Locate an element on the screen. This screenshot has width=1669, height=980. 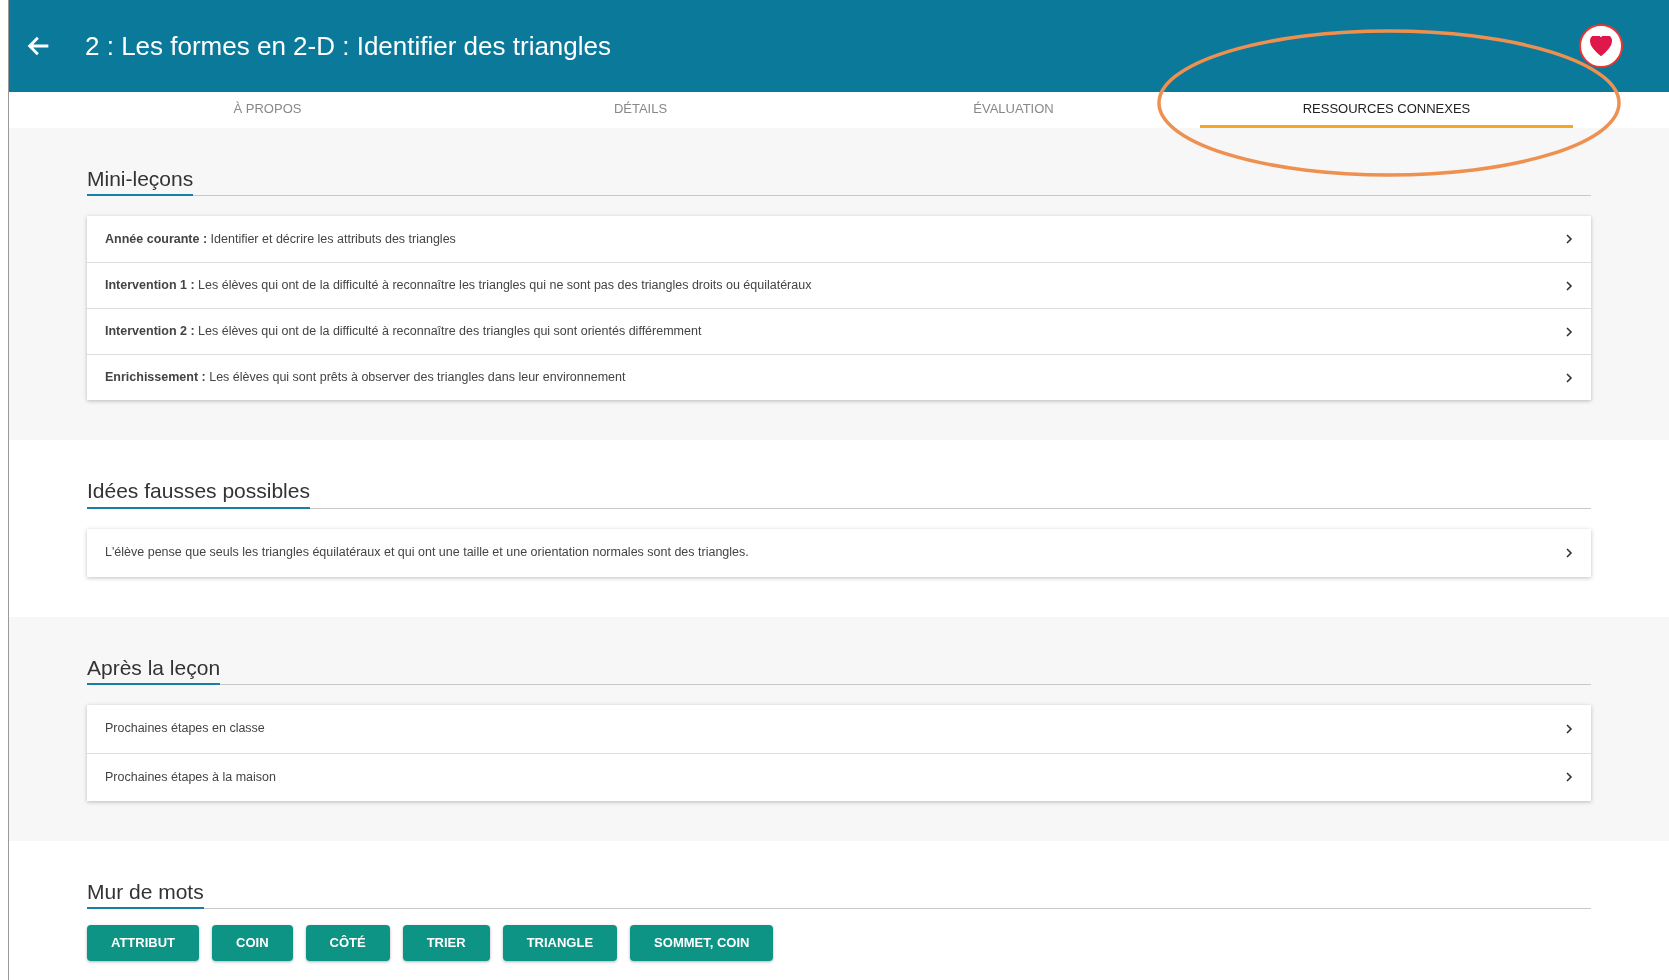
word-chip: TRIER is located at coordinates (446, 943).